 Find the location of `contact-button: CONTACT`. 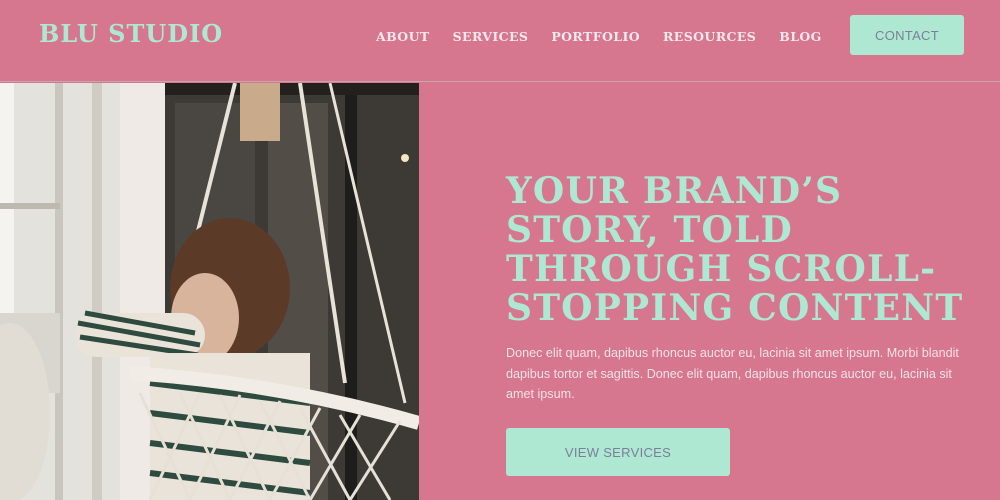

contact-button: CONTACT is located at coordinates (907, 35).